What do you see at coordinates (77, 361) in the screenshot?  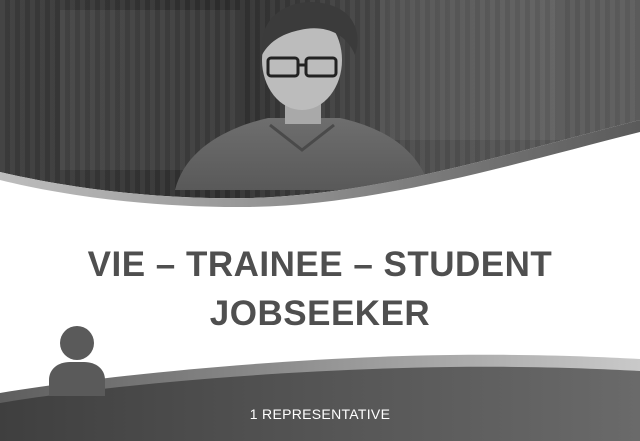 I see `person-icon` at bounding box center [77, 361].